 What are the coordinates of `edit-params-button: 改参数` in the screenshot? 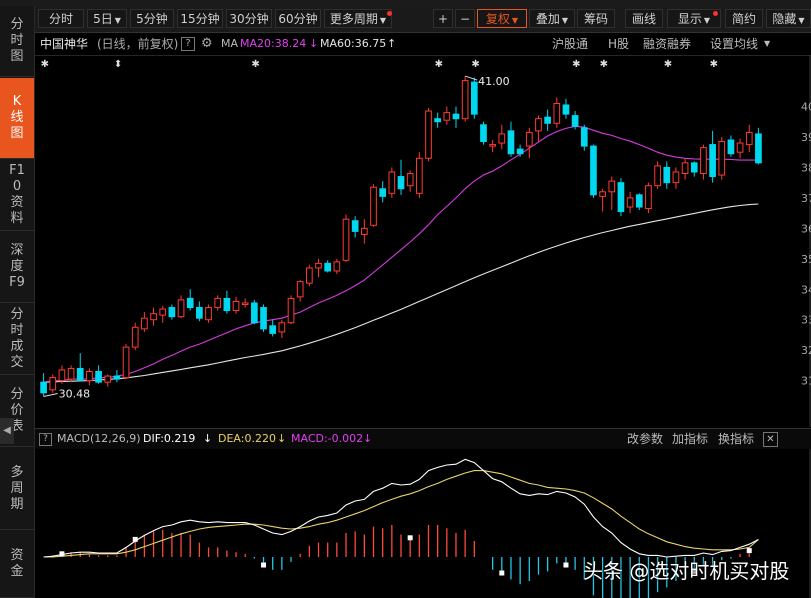 It's located at (645, 439).